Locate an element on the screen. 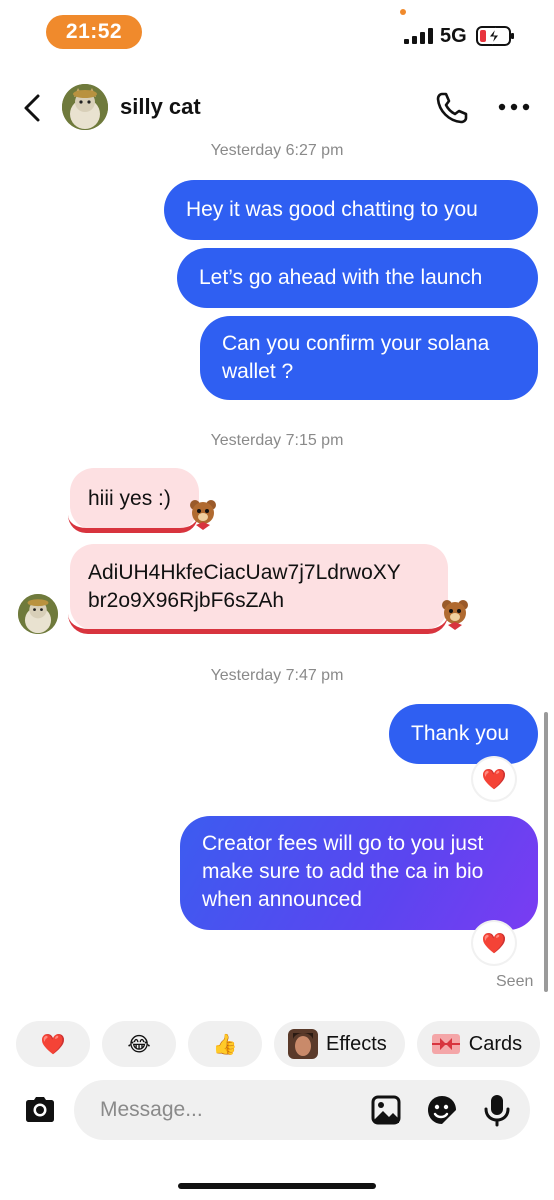 The width and height of the screenshot is (554, 1200). message-text: hiii yes :) is located at coordinates (129, 498).